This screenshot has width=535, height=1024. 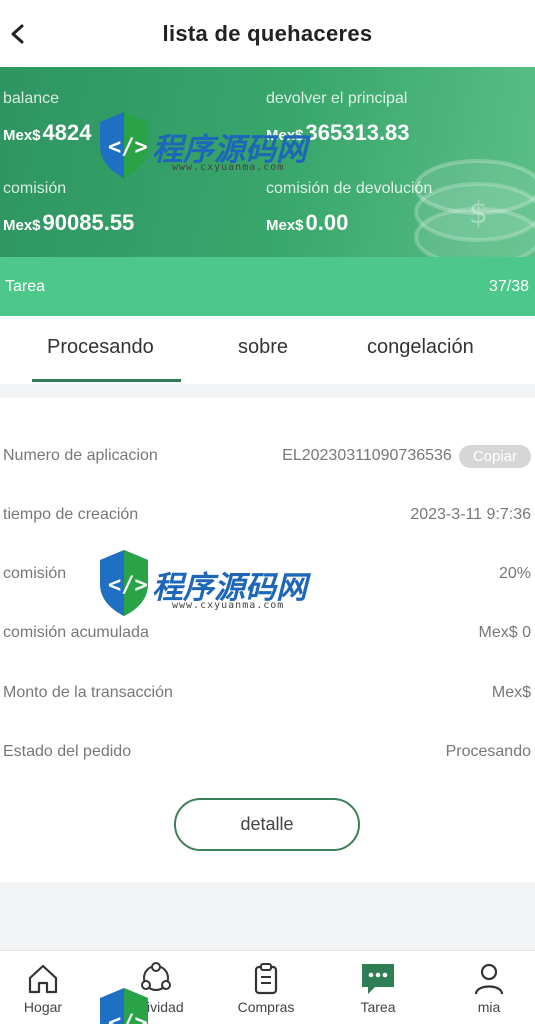 What do you see at coordinates (511, 692) in the screenshot?
I see `transaction-amount-value: Mex$` at bounding box center [511, 692].